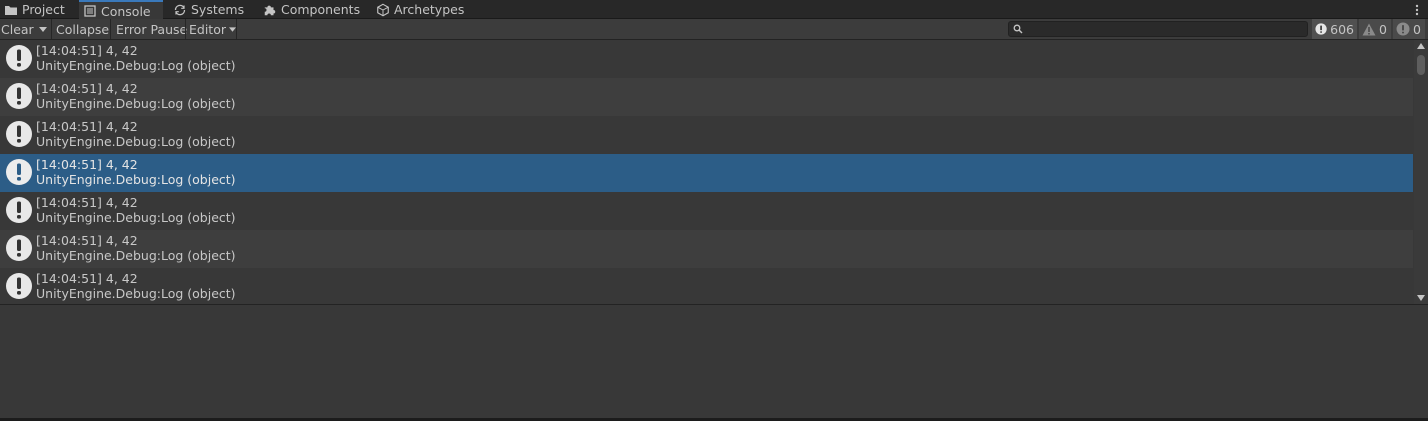 This screenshot has width=1428, height=421. I want to click on more-options-icon, so click(1417, 9).